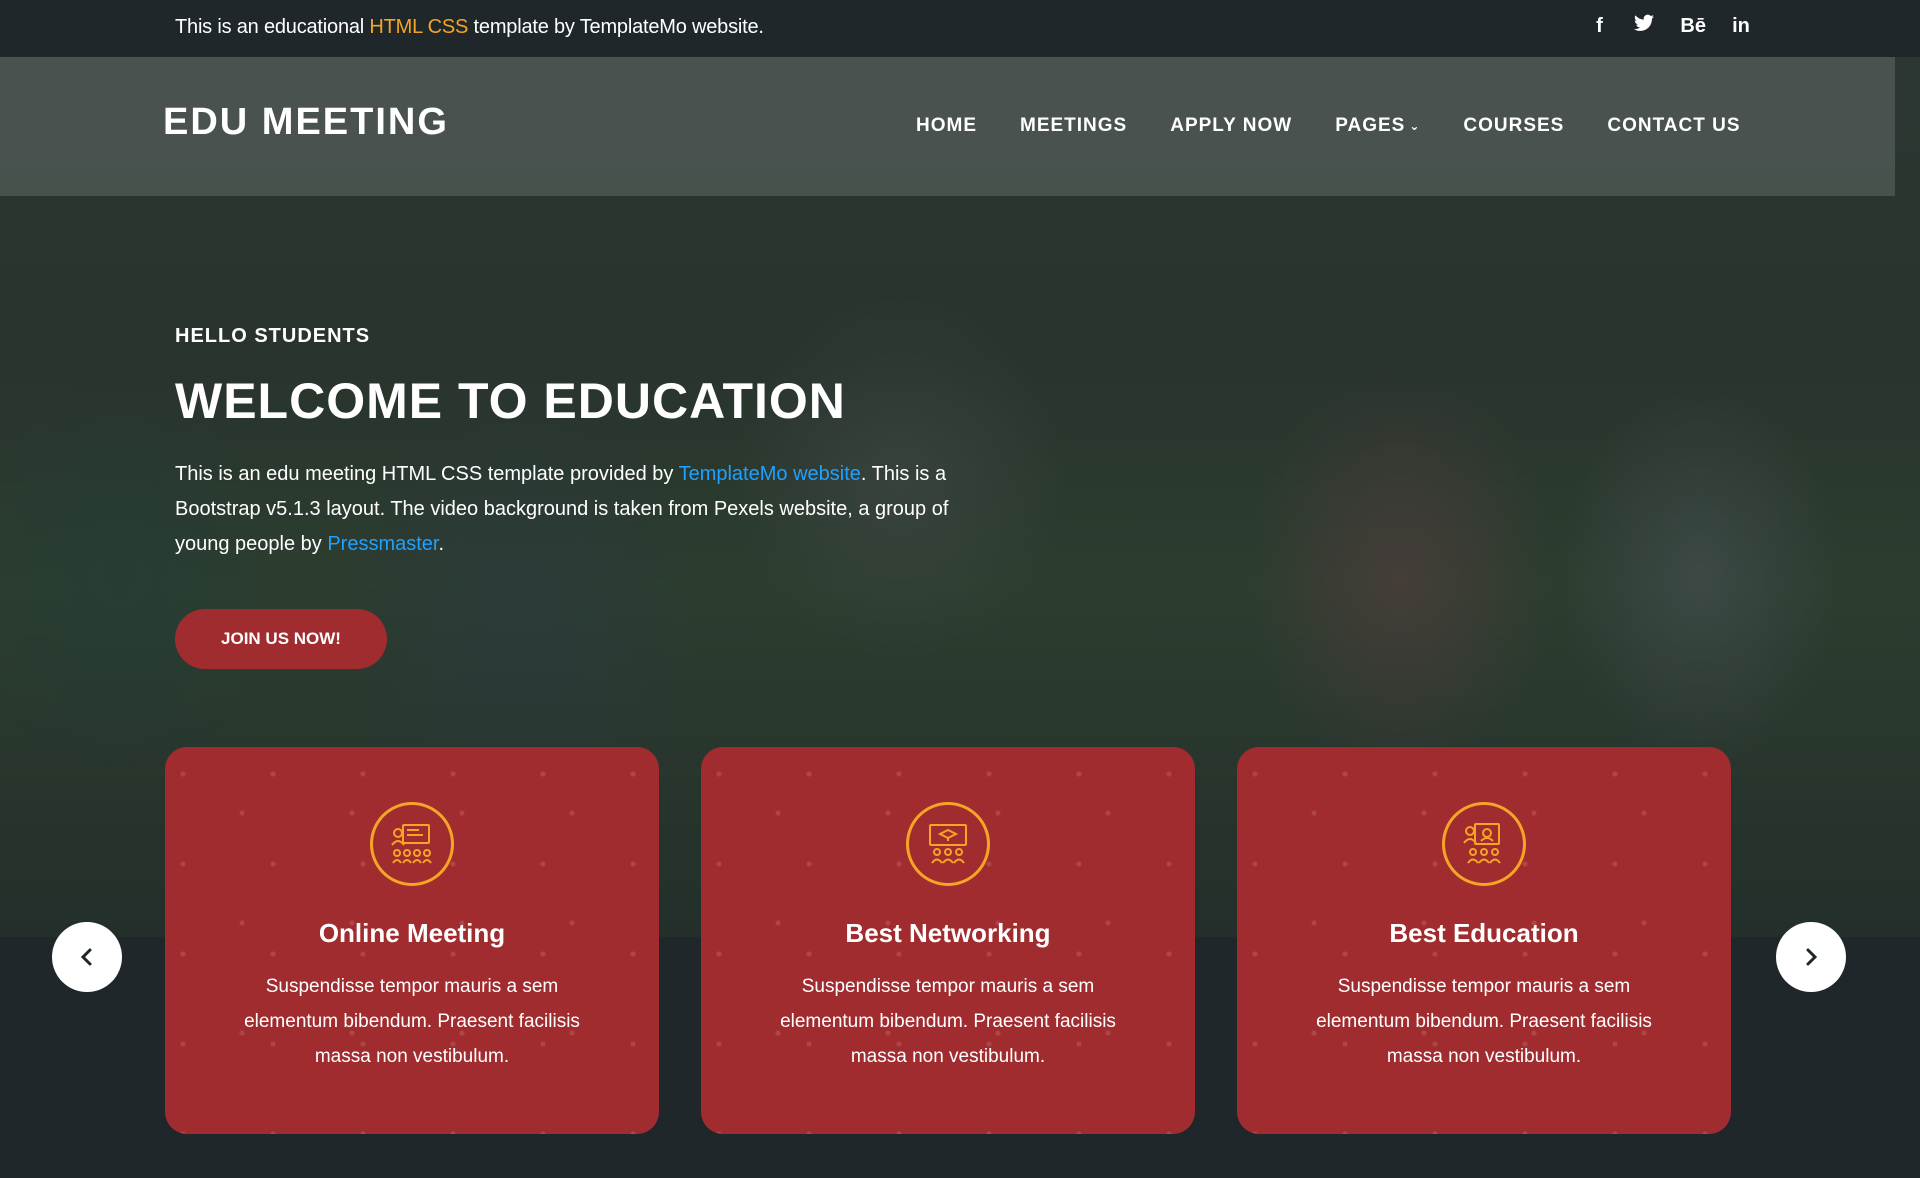 This screenshot has height=1178, width=1920. I want to click on carousel-prev-button, so click(87, 957).